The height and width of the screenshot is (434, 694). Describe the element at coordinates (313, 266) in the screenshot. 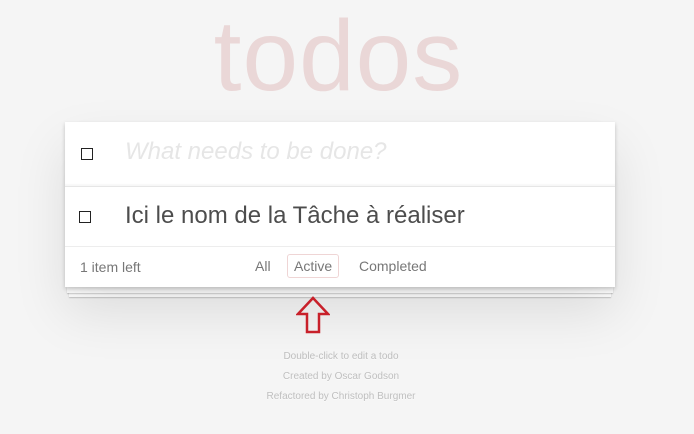

I see `filter-active: Active` at that location.